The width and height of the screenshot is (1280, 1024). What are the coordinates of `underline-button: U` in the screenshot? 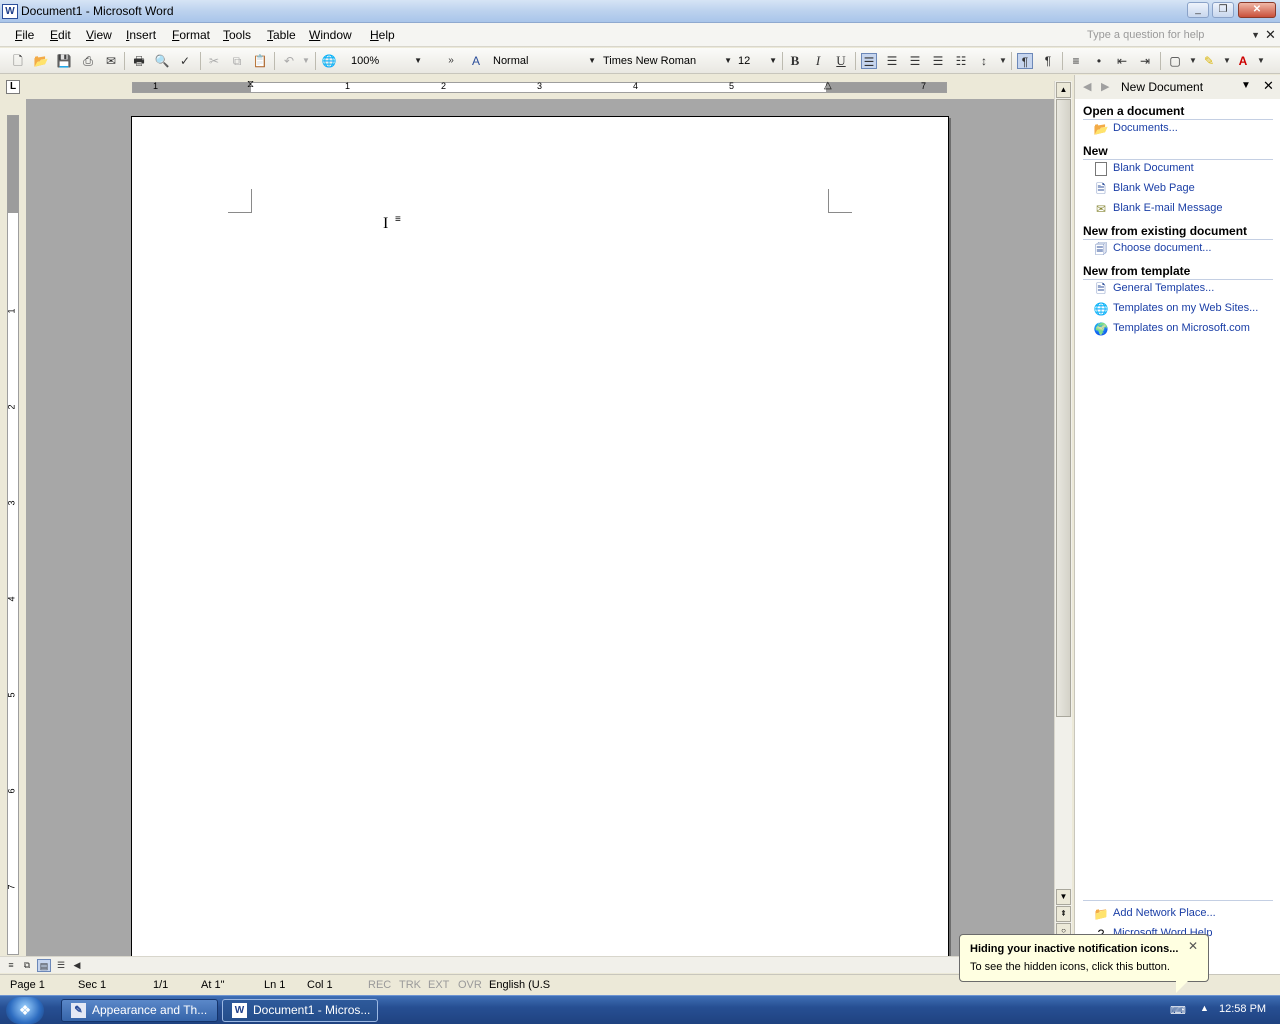 It's located at (841, 61).